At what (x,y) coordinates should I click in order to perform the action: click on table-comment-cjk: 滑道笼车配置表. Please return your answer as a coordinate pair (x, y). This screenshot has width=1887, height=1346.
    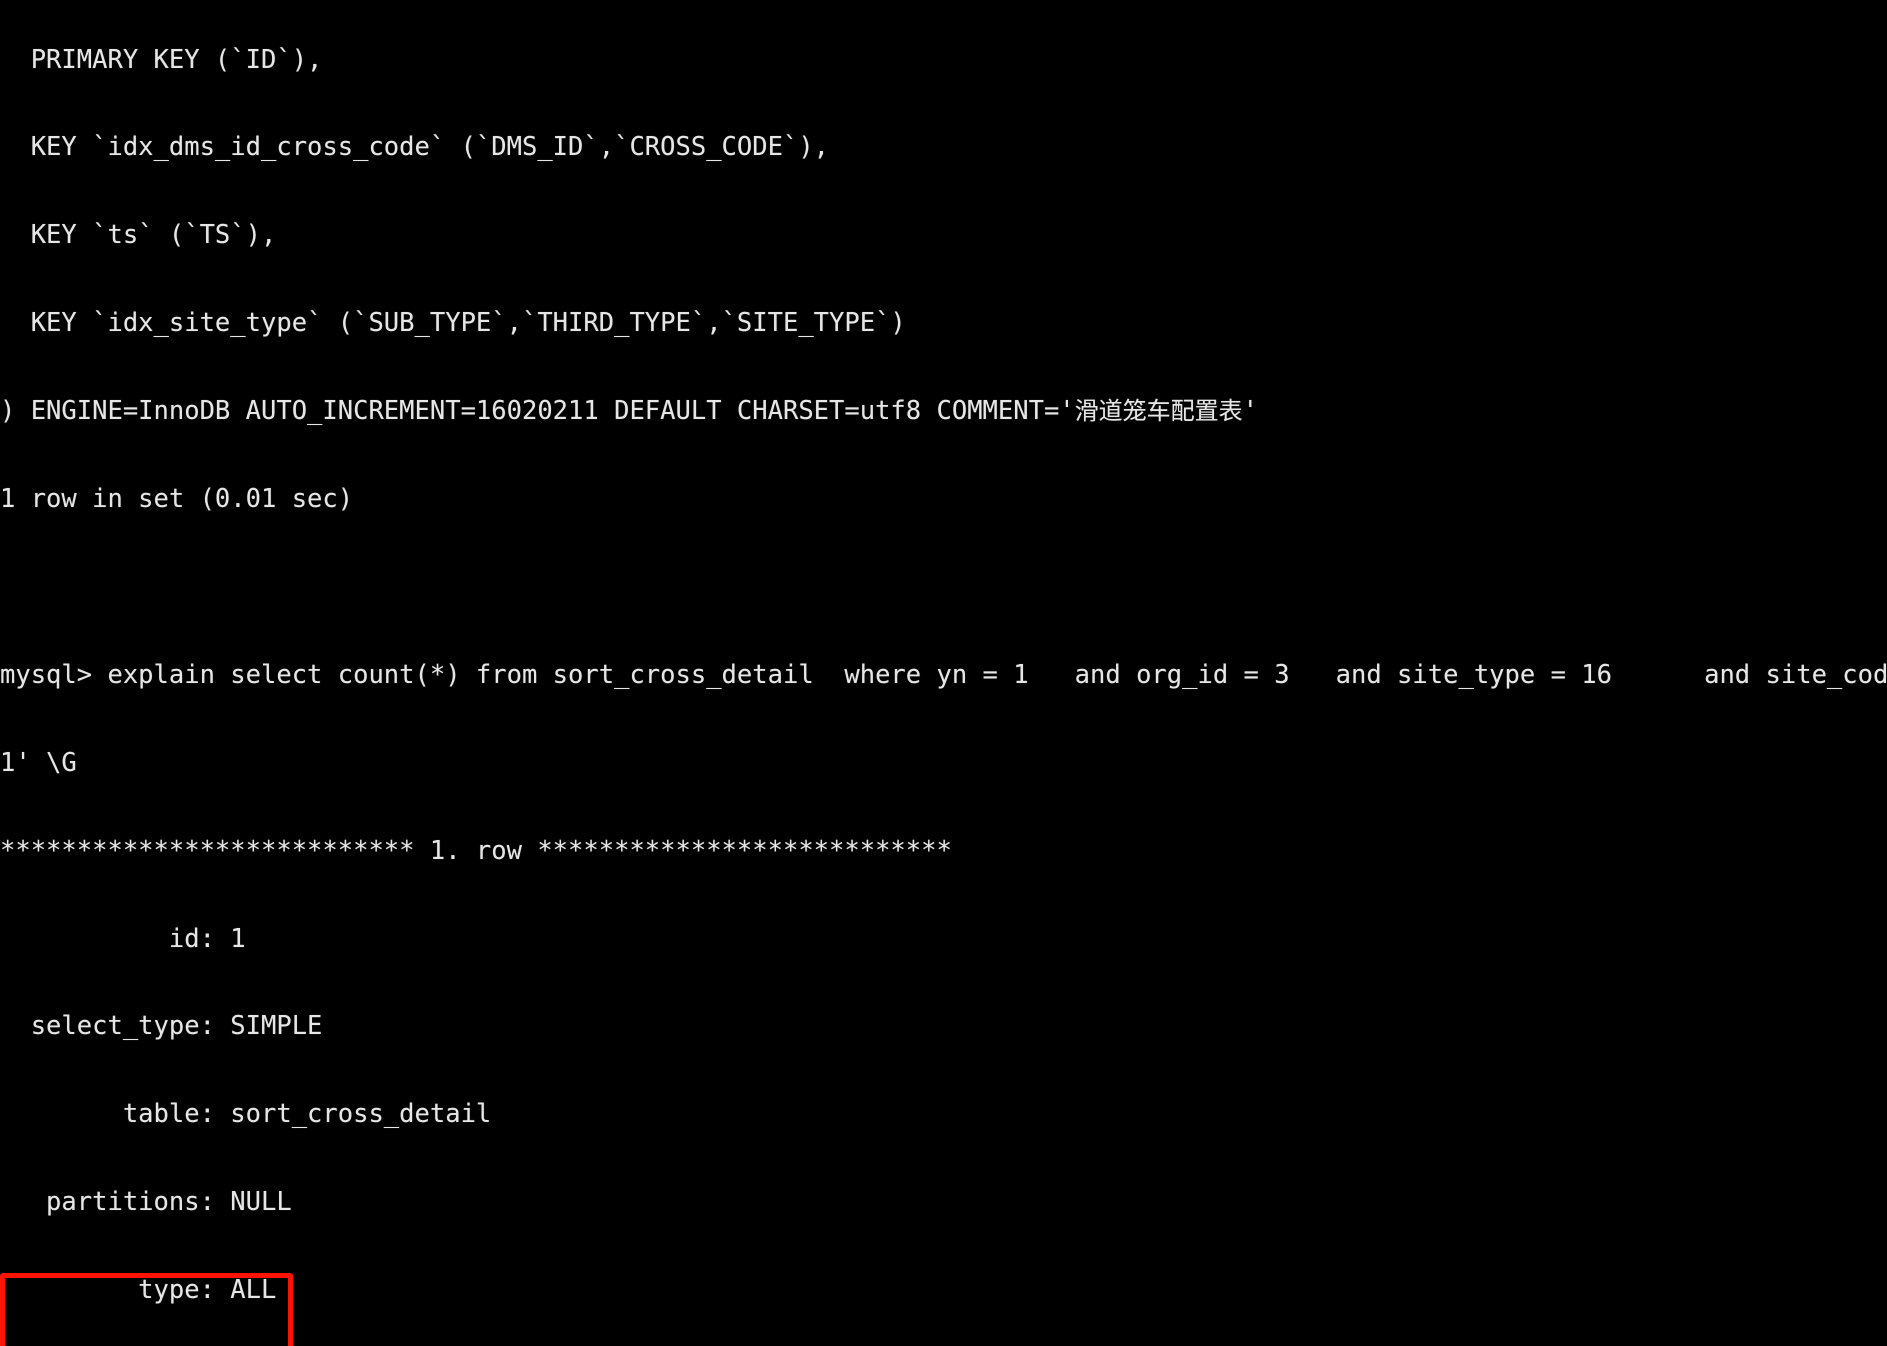
    Looking at the image, I should click on (1158, 411).